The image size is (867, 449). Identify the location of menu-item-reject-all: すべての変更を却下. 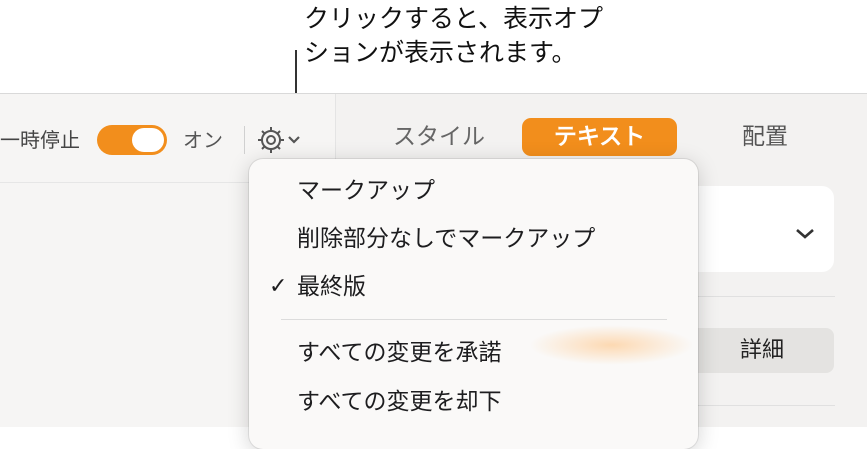
(473, 402).